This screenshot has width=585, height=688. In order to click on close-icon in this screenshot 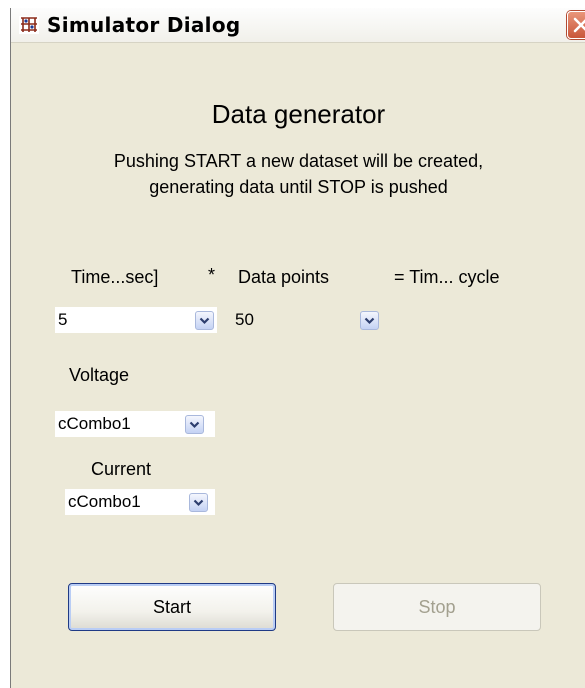, I will do `click(579, 25)`.